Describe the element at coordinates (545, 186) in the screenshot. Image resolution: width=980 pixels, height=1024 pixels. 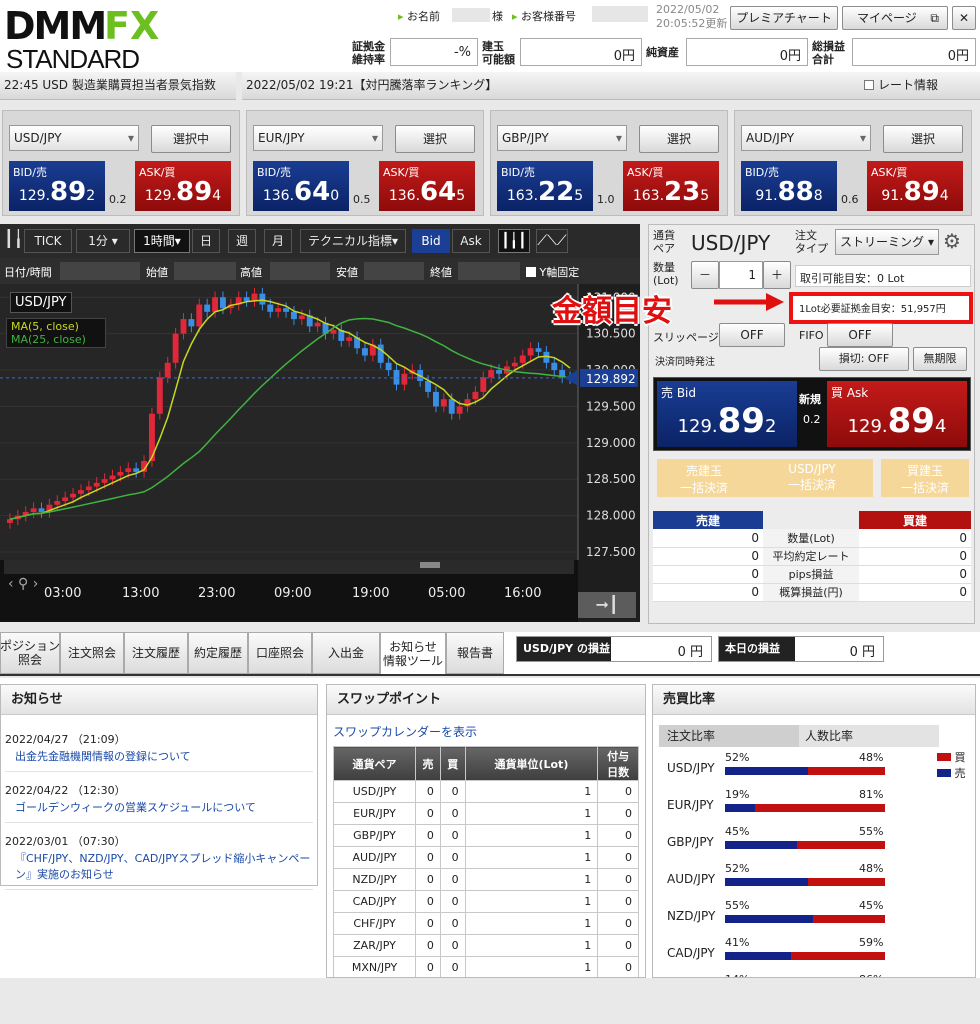
I see `pair-bid-button: BID/売 163.225` at that location.